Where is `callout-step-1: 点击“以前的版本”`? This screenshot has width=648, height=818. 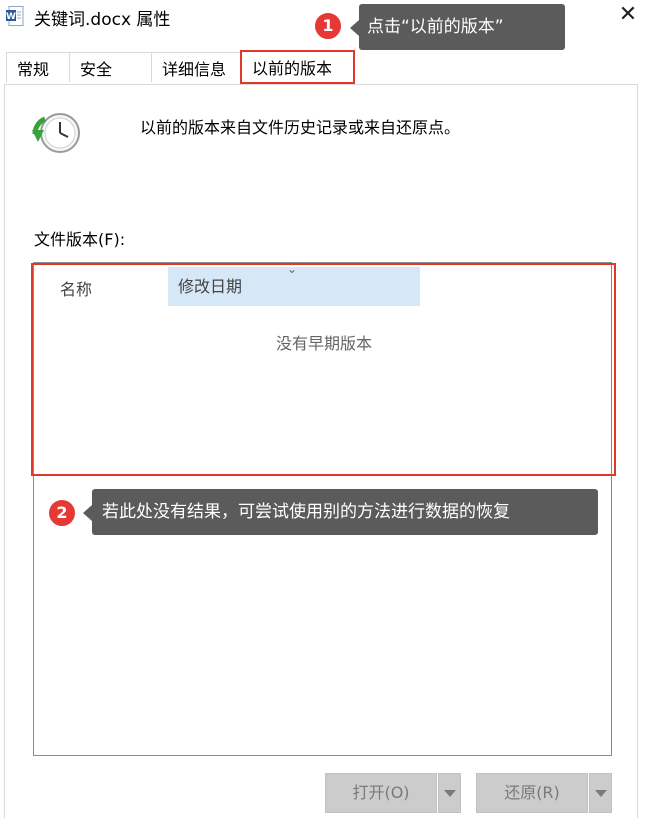
callout-step-1: 点击“以前的版本” is located at coordinates (457, 27).